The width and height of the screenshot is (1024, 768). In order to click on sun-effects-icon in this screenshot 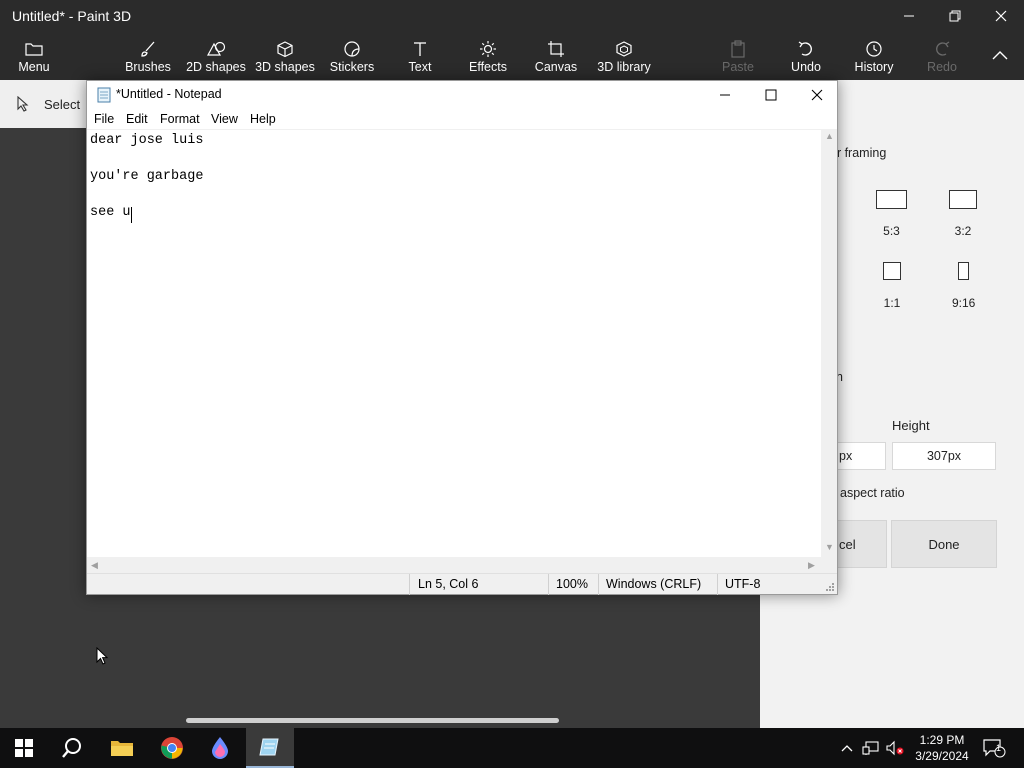, I will do `click(488, 49)`.